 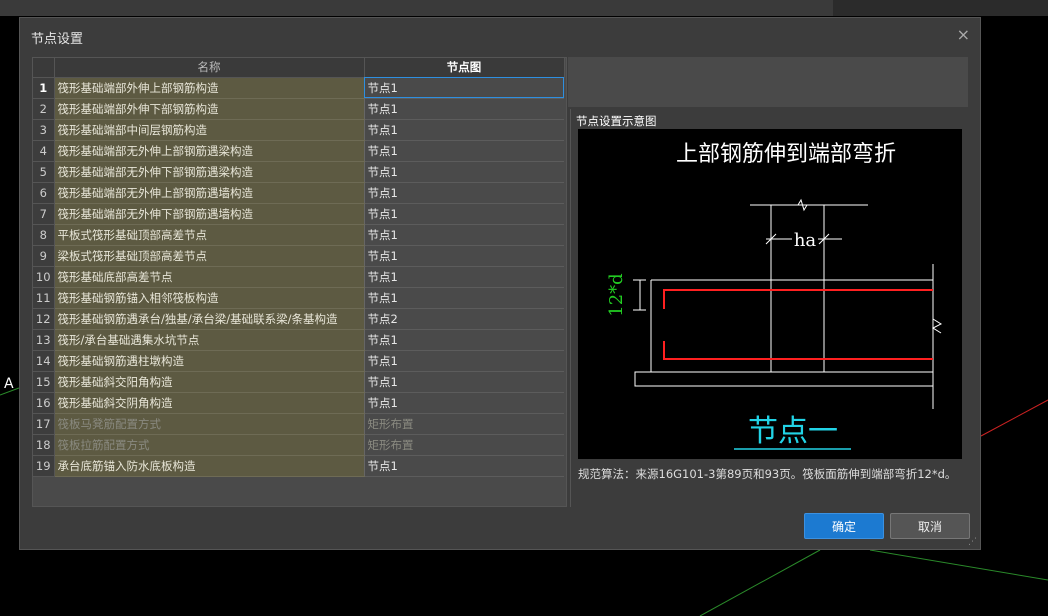 What do you see at coordinates (844, 526) in the screenshot?
I see `ok-button: 确定` at bounding box center [844, 526].